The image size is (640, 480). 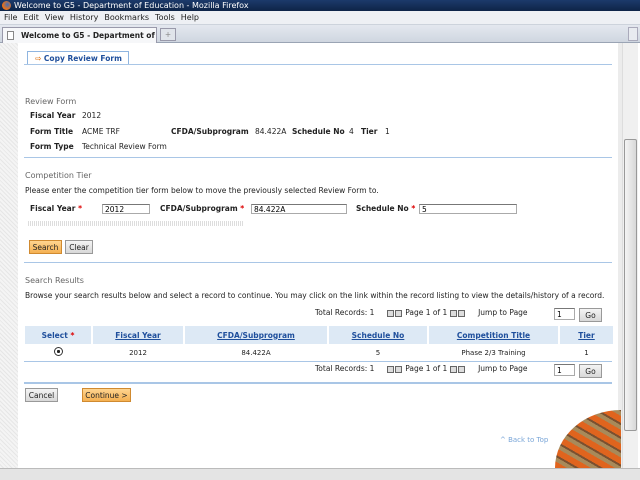 I want to click on select-radio, so click(x=58, y=351).